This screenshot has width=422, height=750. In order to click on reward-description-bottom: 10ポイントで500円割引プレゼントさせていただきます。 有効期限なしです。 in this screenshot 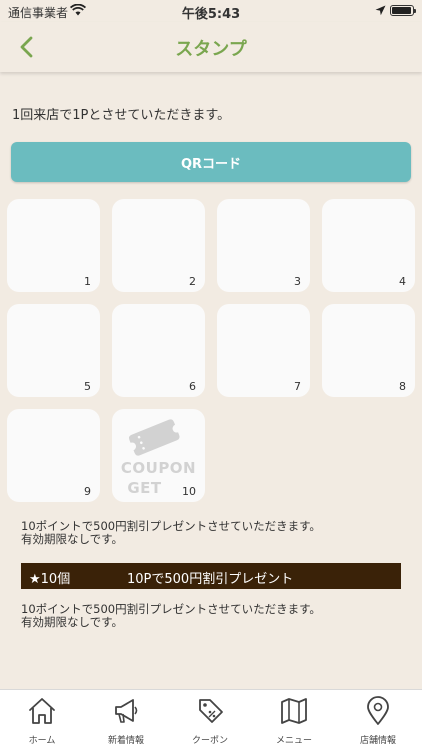, I will do `click(171, 616)`.